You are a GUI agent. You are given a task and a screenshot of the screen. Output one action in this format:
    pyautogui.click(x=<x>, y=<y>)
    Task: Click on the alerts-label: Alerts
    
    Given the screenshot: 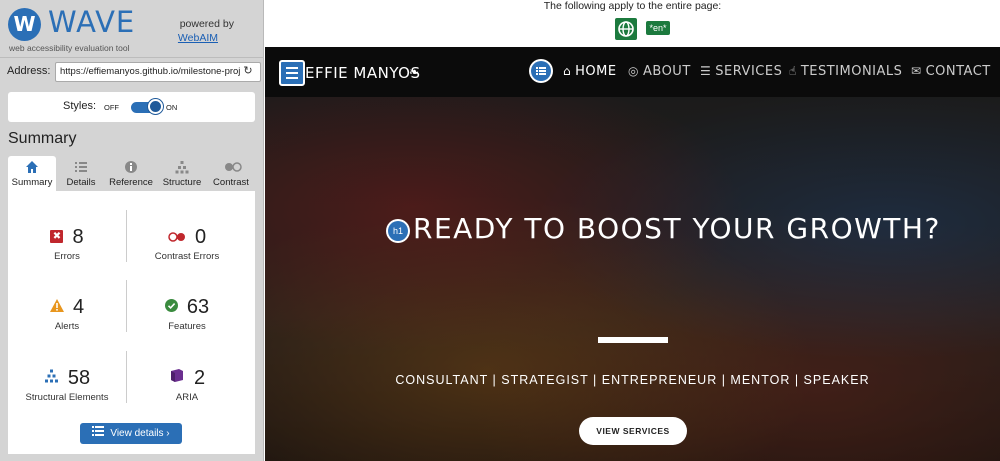 What is the action you would take?
    pyautogui.click(x=67, y=326)
    